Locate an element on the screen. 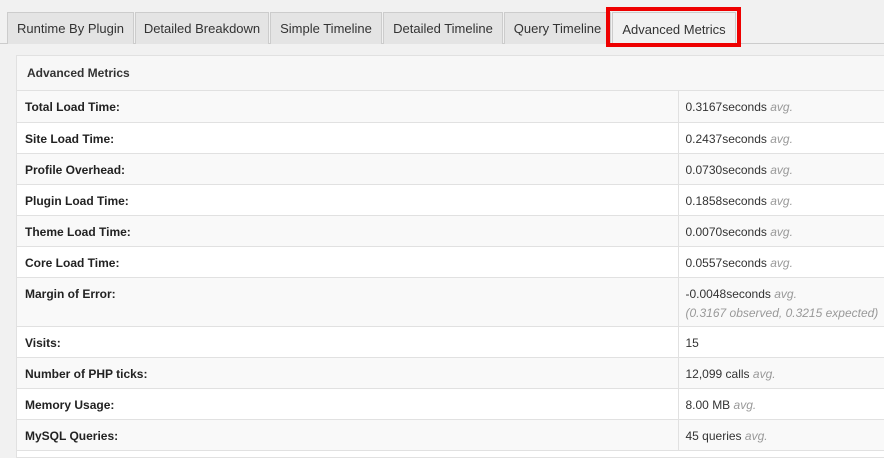 The image size is (884, 458). tab-runtime-by-plugin: Runtime By Plugin is located at coordinates (70, 28).